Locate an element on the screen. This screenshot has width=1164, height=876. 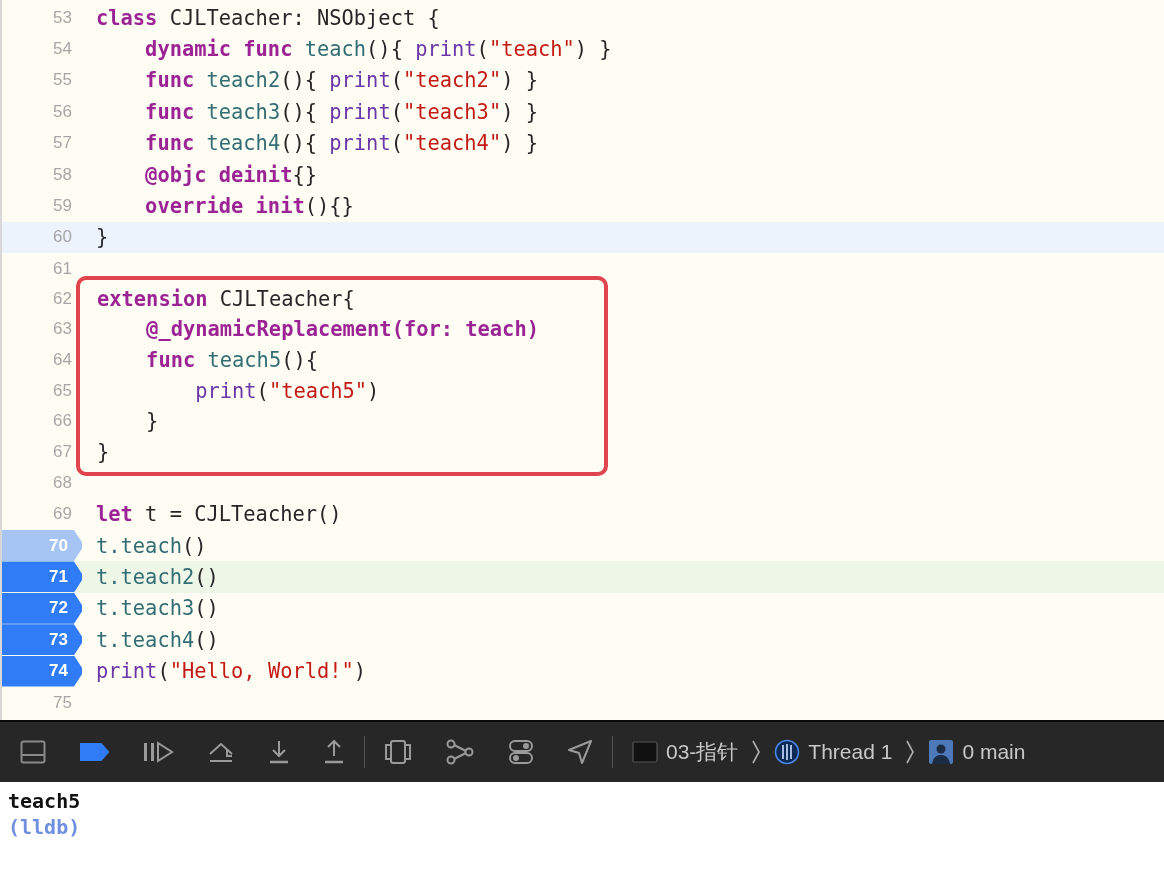
code-line: func teach3(){ print("teach3") } is located at coordinates (341, 111).